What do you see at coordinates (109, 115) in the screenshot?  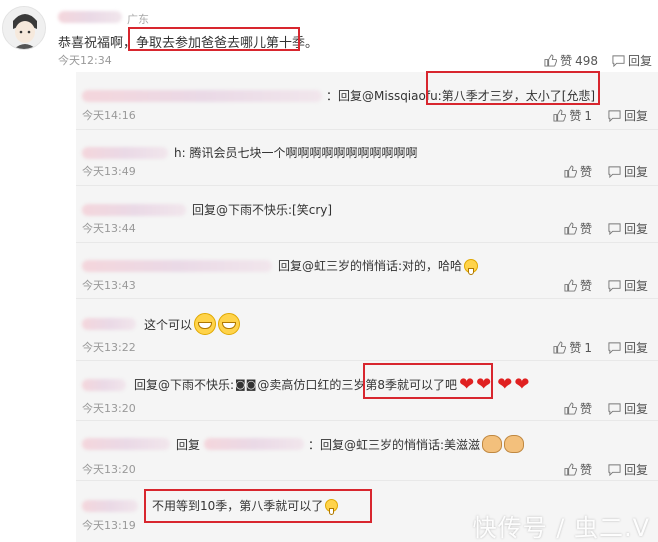 I see `reply-time: 今天14:16` at bounding box center [109, 115].